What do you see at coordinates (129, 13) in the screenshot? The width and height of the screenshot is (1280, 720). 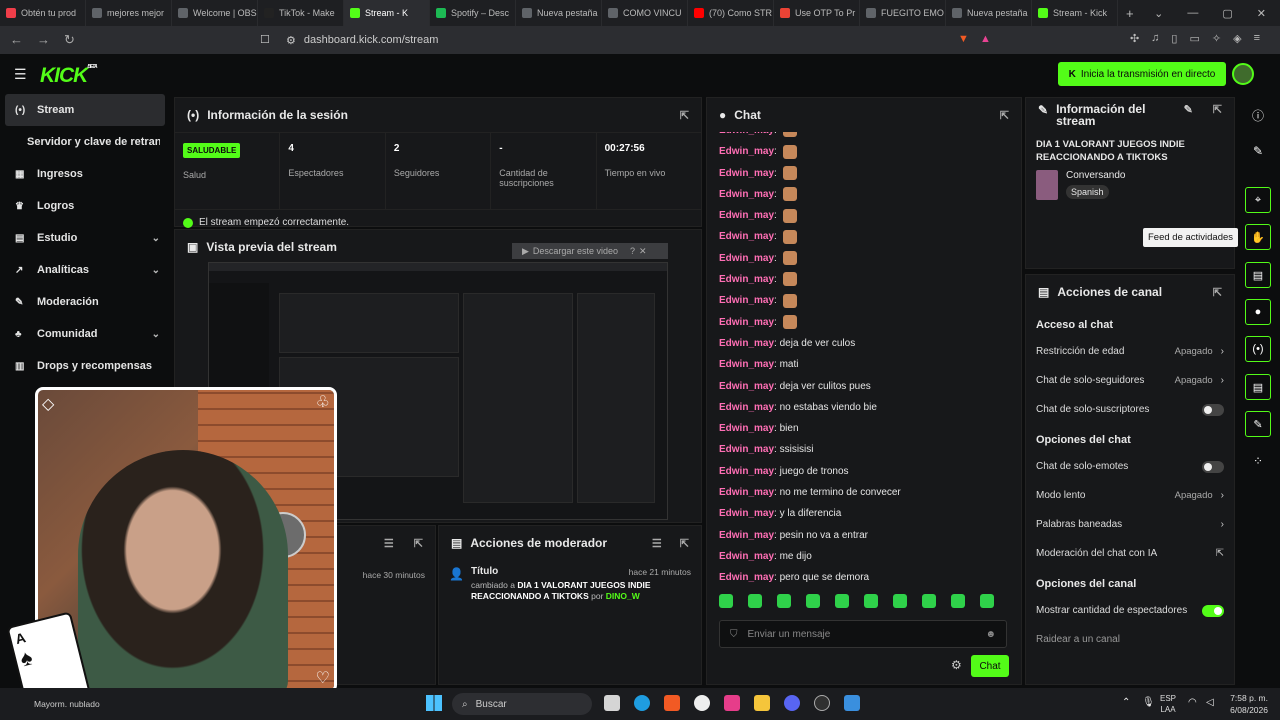 I see `browser-tab: mejores mejor` at bounding box center [129, 13].